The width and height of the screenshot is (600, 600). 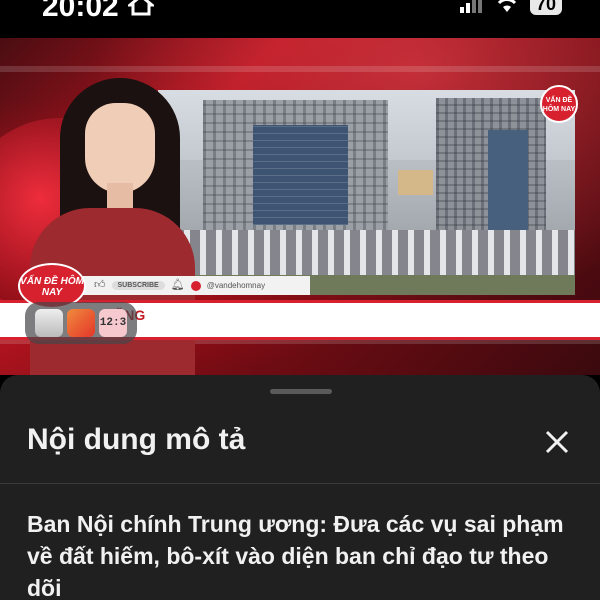 I want to click on status-icons: 70, so click(x=510, y=8).